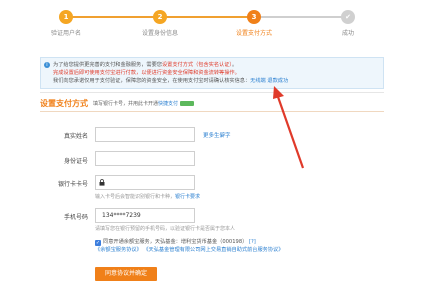 Image resolution: width=426 pixels, height=291 pixels. I want to click on section-subtitle: 填写银行卡号，并用此卡开通快捷支付, so click(144, 103).